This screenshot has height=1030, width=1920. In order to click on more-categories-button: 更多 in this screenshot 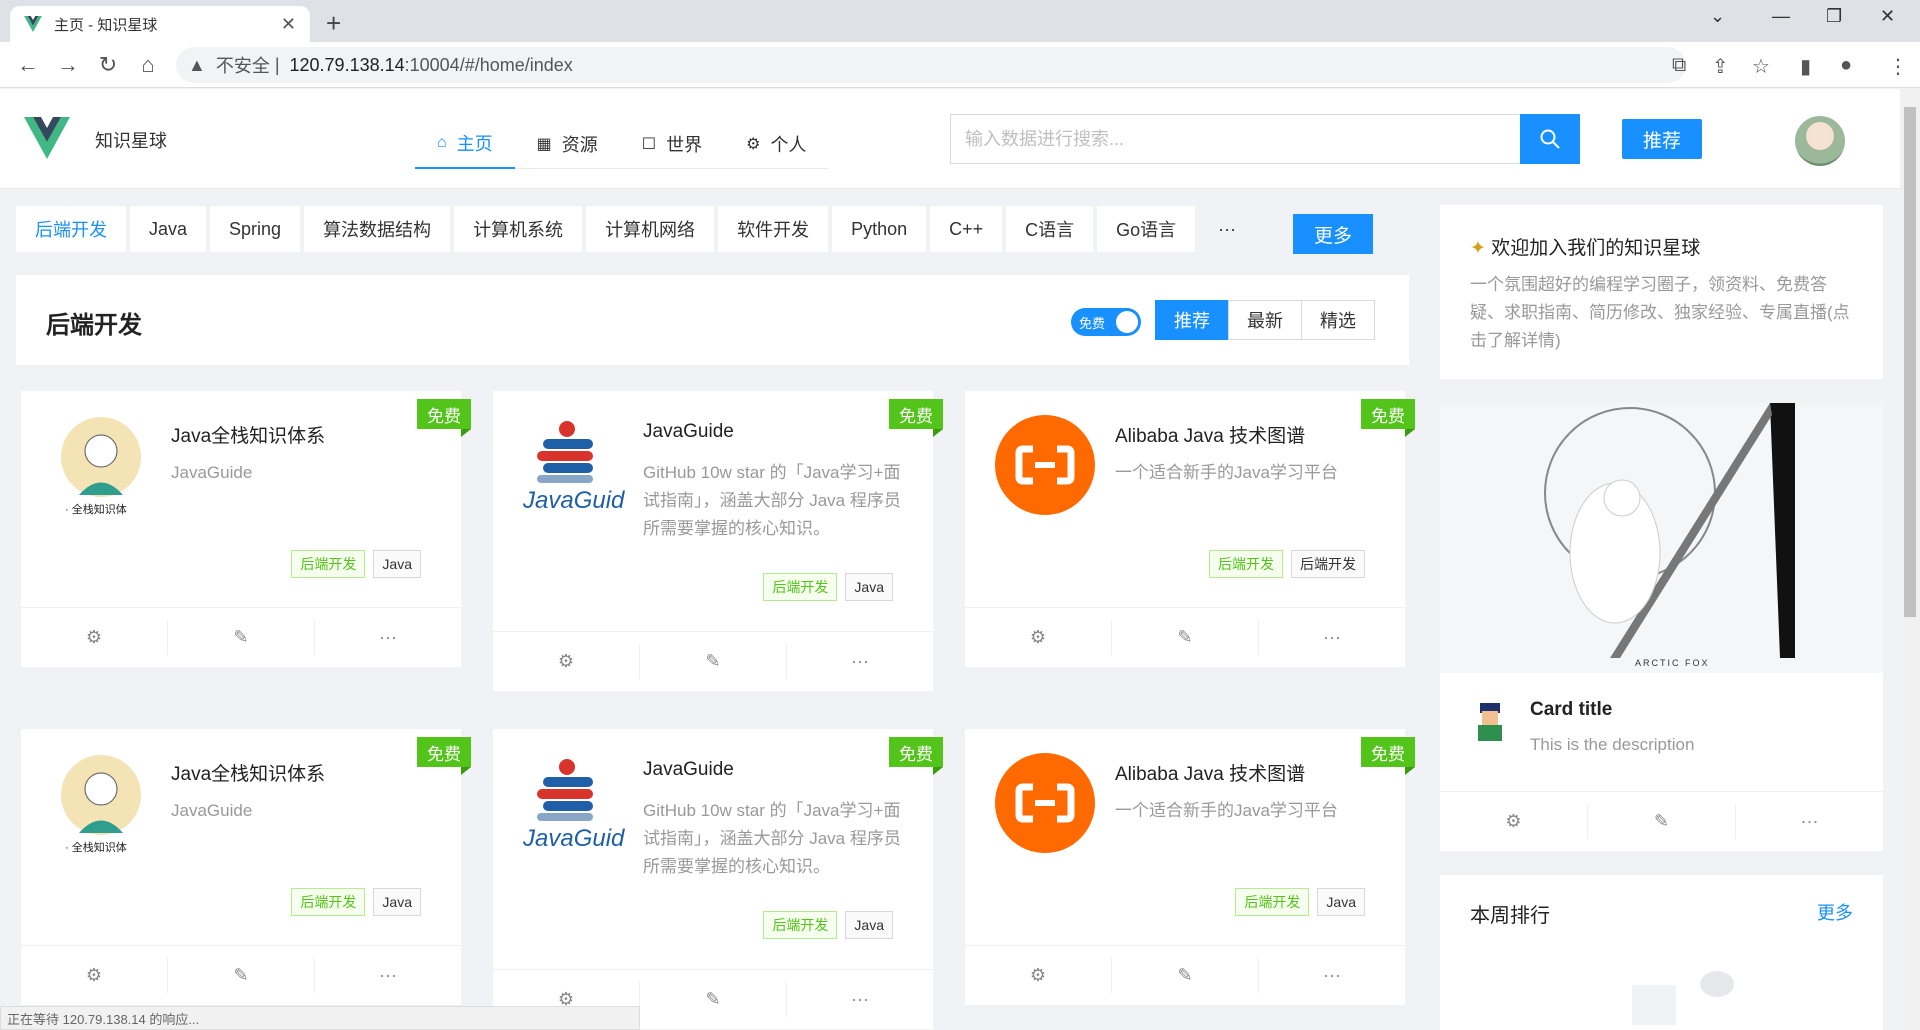, I will do `click(1333, 234)`.